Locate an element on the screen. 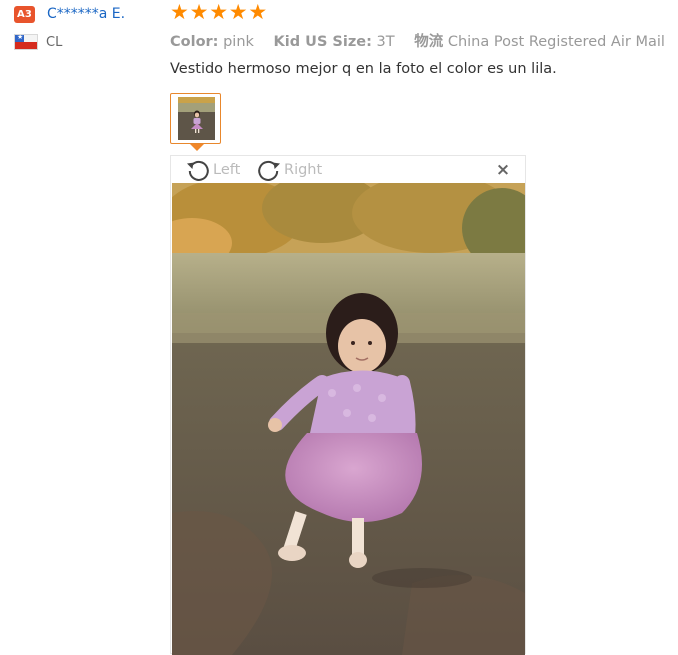 The image size is (678, 655). shipping-label: 物流 is located at coordinates (429, 42).